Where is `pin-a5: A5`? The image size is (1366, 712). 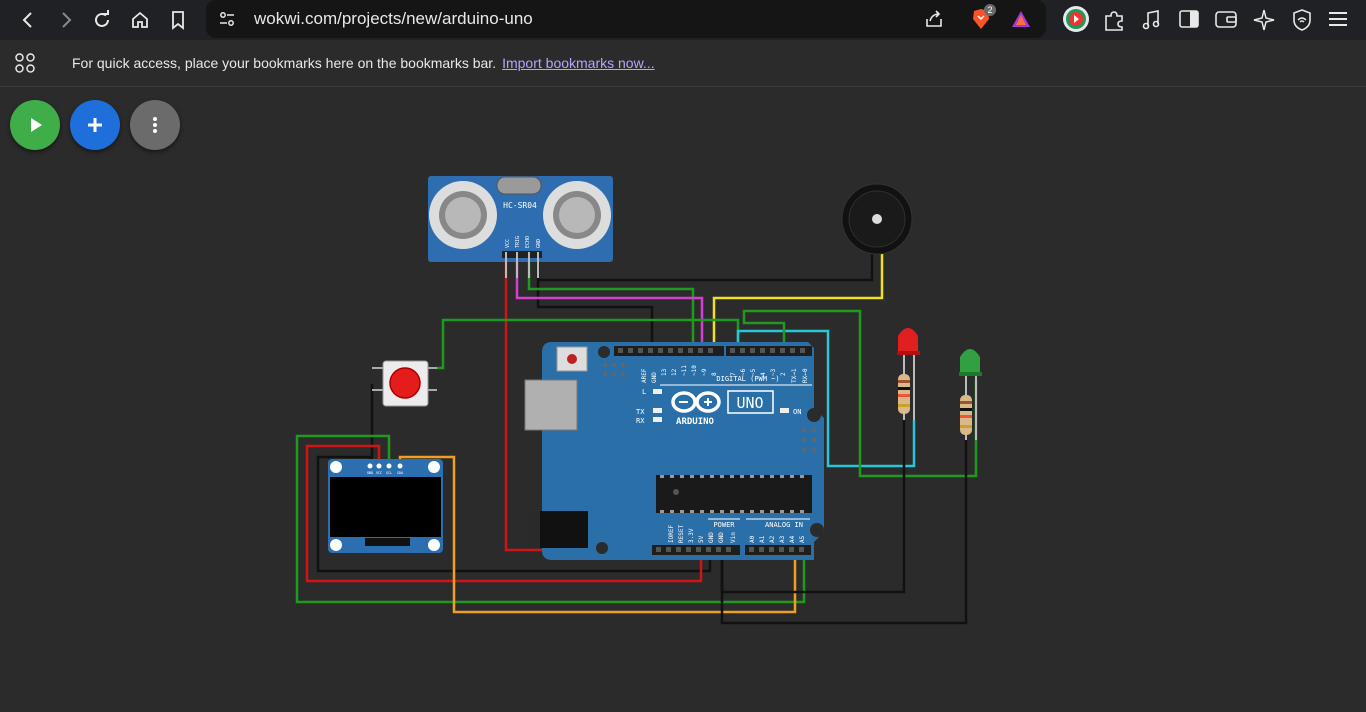
pin-a5: A5 is located at coordinates (802, 539).